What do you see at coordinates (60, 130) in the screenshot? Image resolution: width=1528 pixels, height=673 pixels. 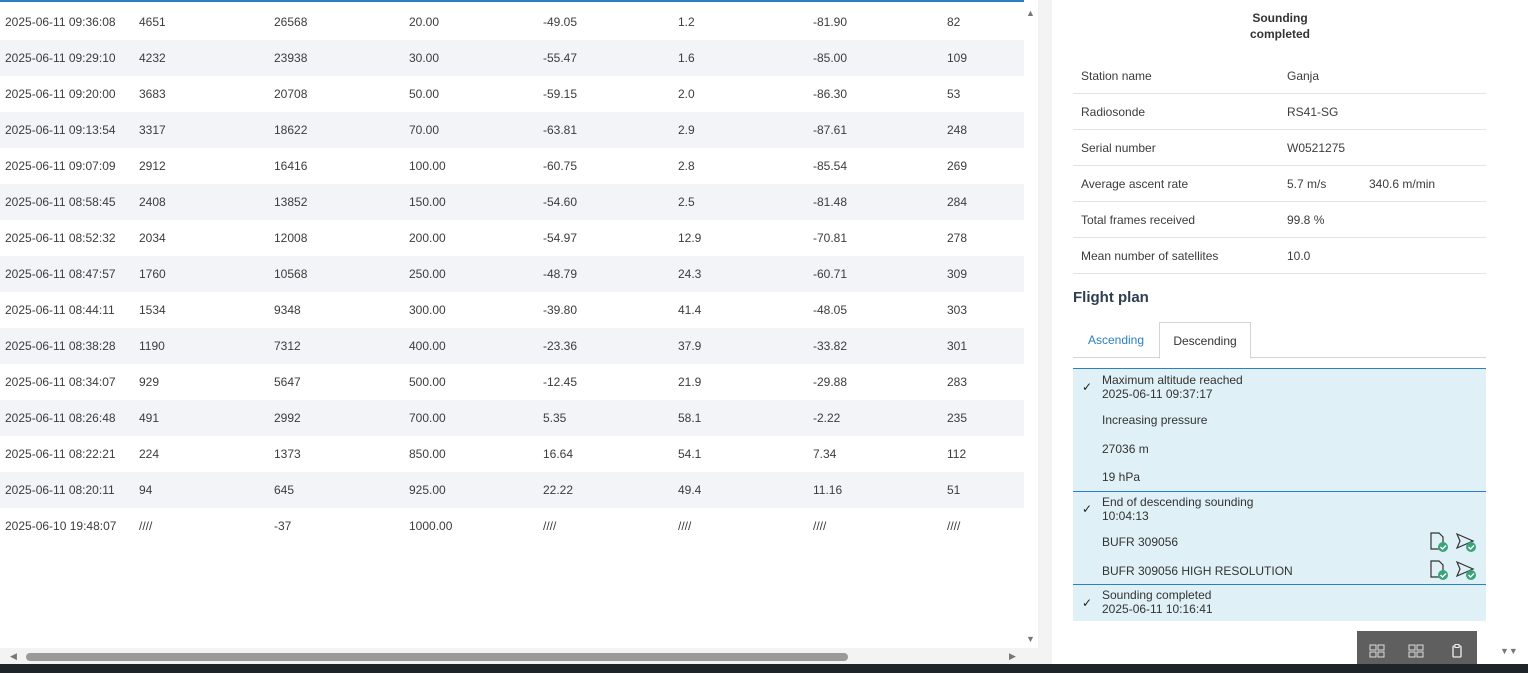 I see `table-cell: 2025-06-11 09:13:54` at bounding box center [60, 130].